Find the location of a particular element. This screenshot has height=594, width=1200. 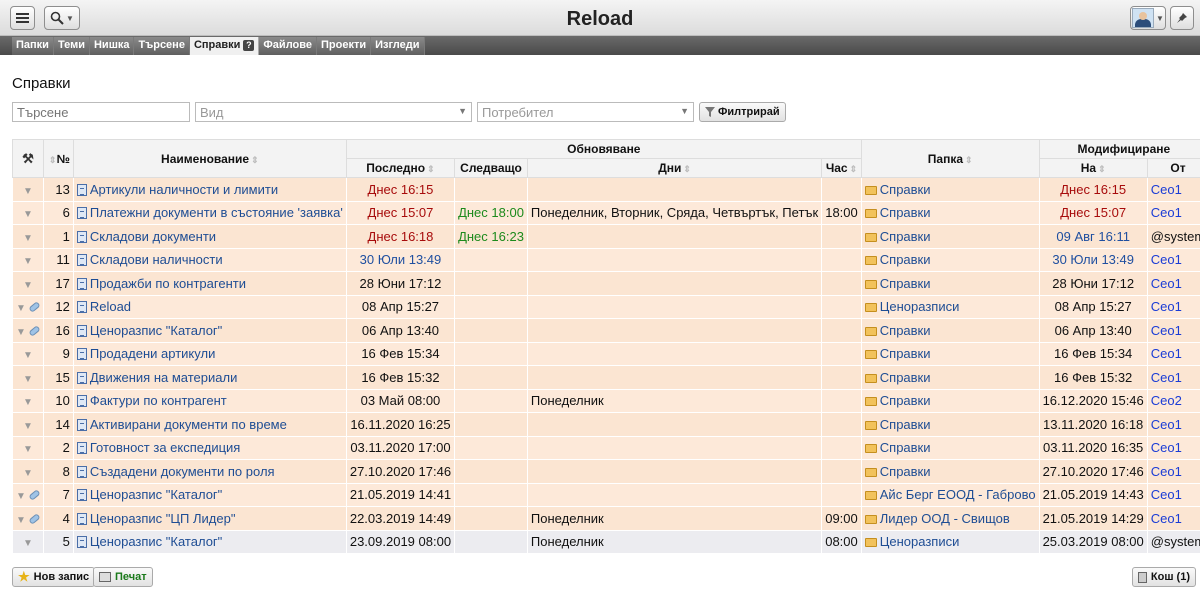

row-name: Фактури по контрагент is located at coordinates (209, 400).